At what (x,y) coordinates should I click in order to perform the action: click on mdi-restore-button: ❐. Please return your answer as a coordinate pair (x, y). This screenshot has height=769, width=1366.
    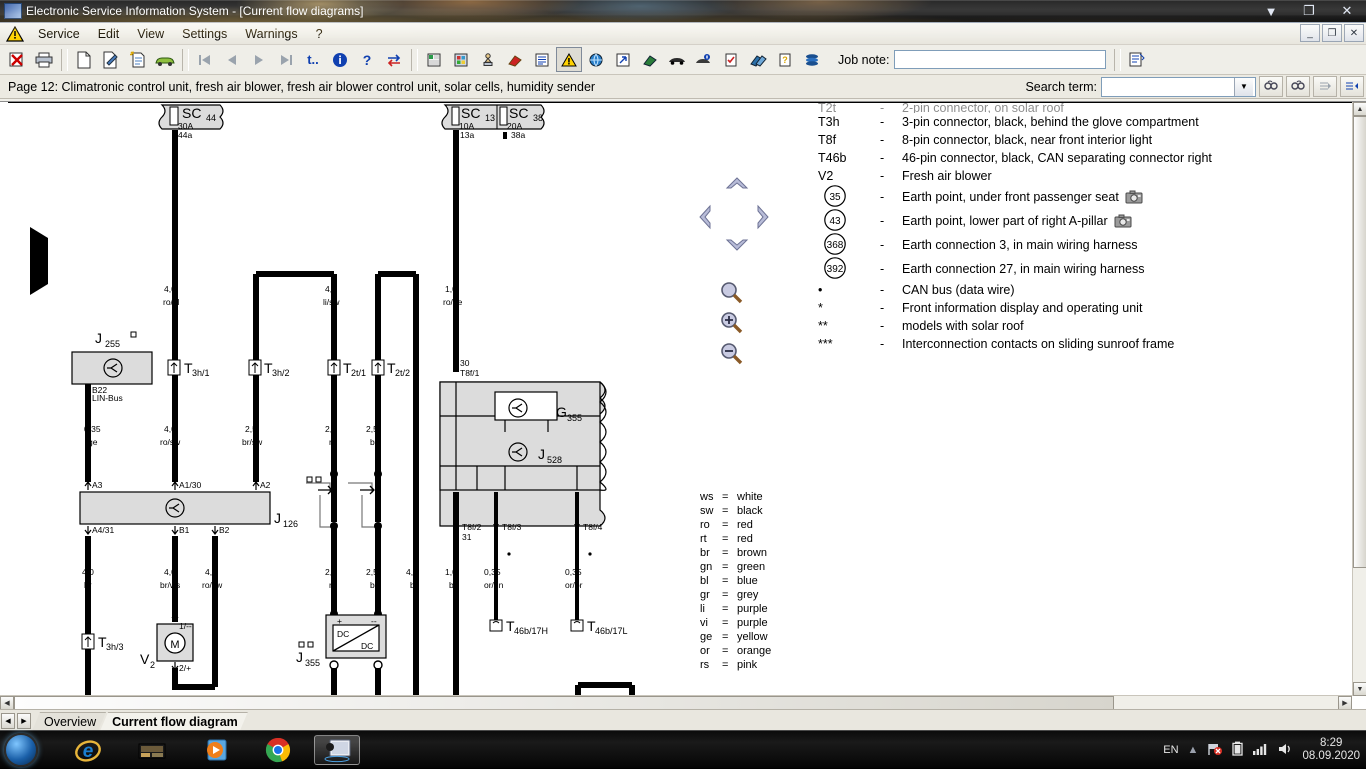
    Looking at the image, I should click on (1332, 33).